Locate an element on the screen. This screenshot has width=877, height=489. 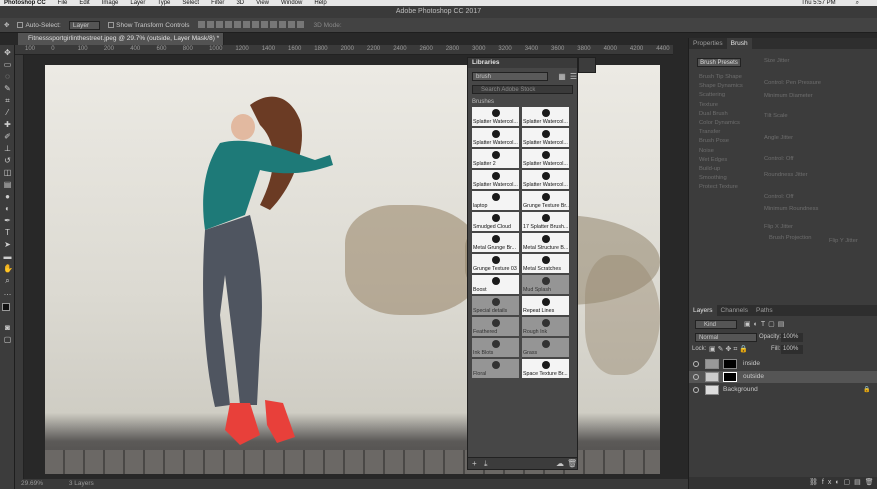
quick-mask-icon: ◙ is located at coordinates (7, 327).